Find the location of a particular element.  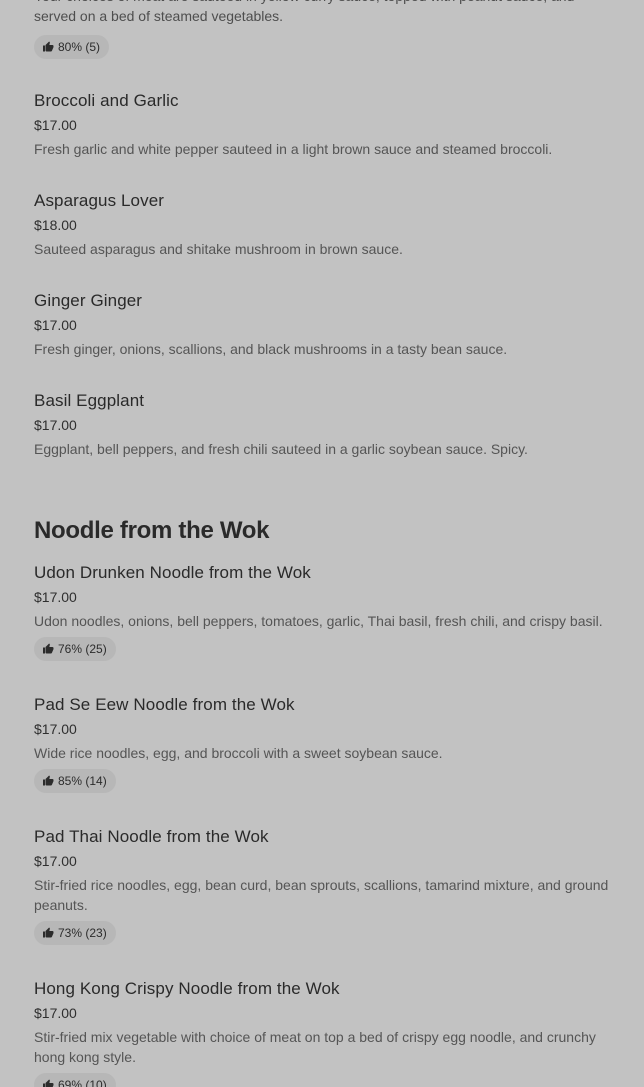

rating-badge: 73% (23) is located at coordinates (75, 933).